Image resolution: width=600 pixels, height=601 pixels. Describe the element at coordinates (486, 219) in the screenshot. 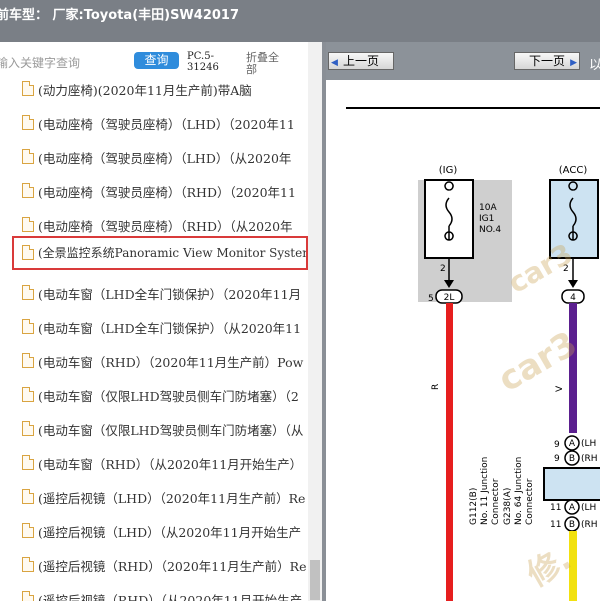

I see `fuse-name: IG1` at that location.